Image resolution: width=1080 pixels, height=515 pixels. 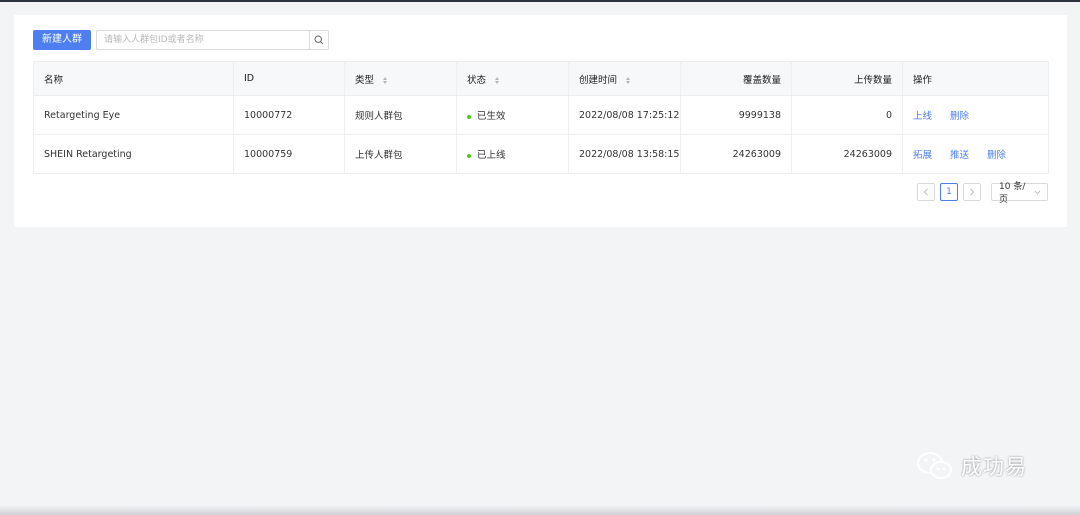 What do you see at coordinates (736, 78) in the screenshot?
I see `col-coverage-header: 覆盖数量` at bounding box center [736, 78].